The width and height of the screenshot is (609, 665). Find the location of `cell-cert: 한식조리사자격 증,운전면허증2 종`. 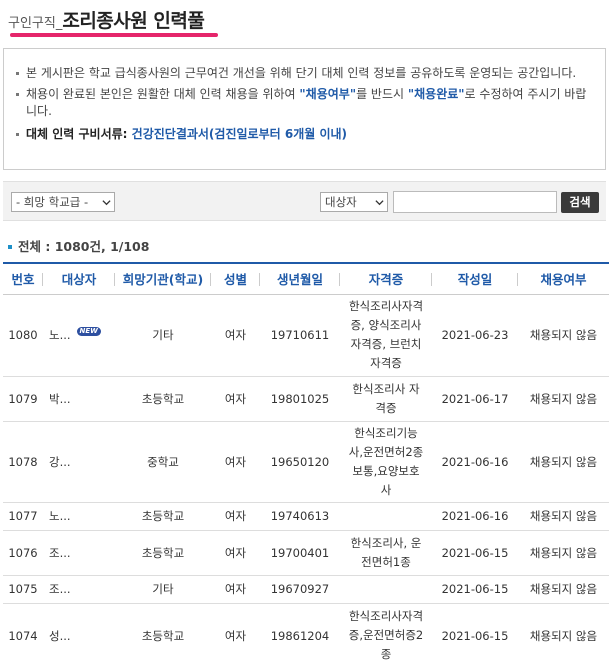

cell-cert: 한식조리사자격 증,운전면허증2 종 is located at coordinates (386, 634).